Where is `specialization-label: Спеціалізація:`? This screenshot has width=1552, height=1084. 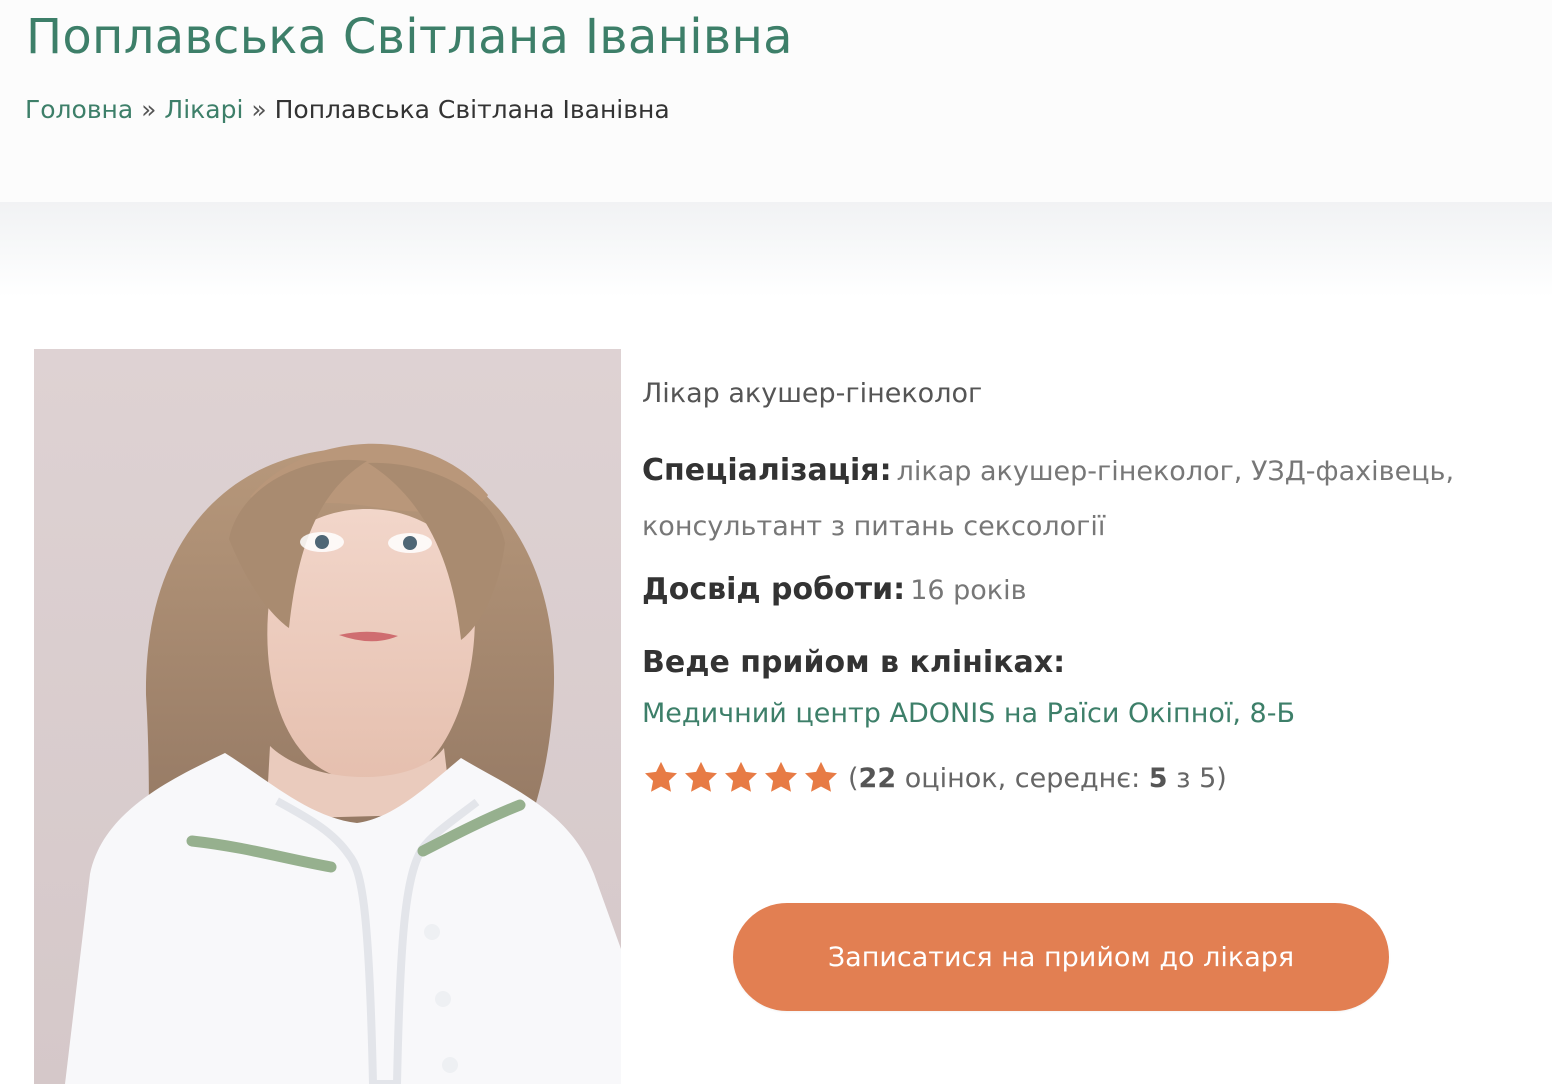
specialization-label: Спеціалізація: is located at coordinates (767, 470).